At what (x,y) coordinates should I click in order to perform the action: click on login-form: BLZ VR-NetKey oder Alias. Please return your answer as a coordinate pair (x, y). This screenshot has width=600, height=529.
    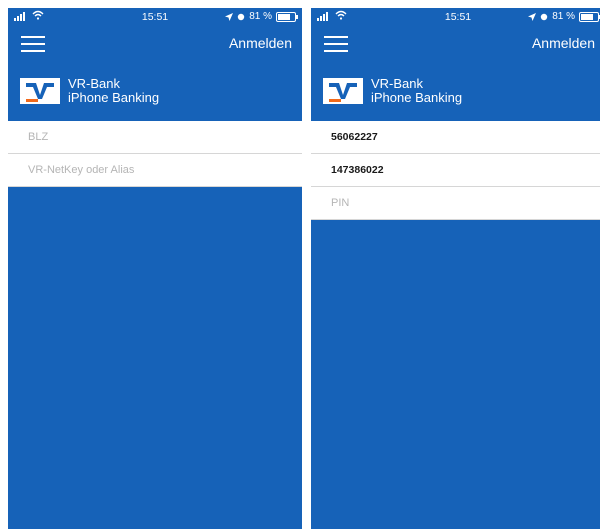
    Looking at the image, I should click on (155, 154).